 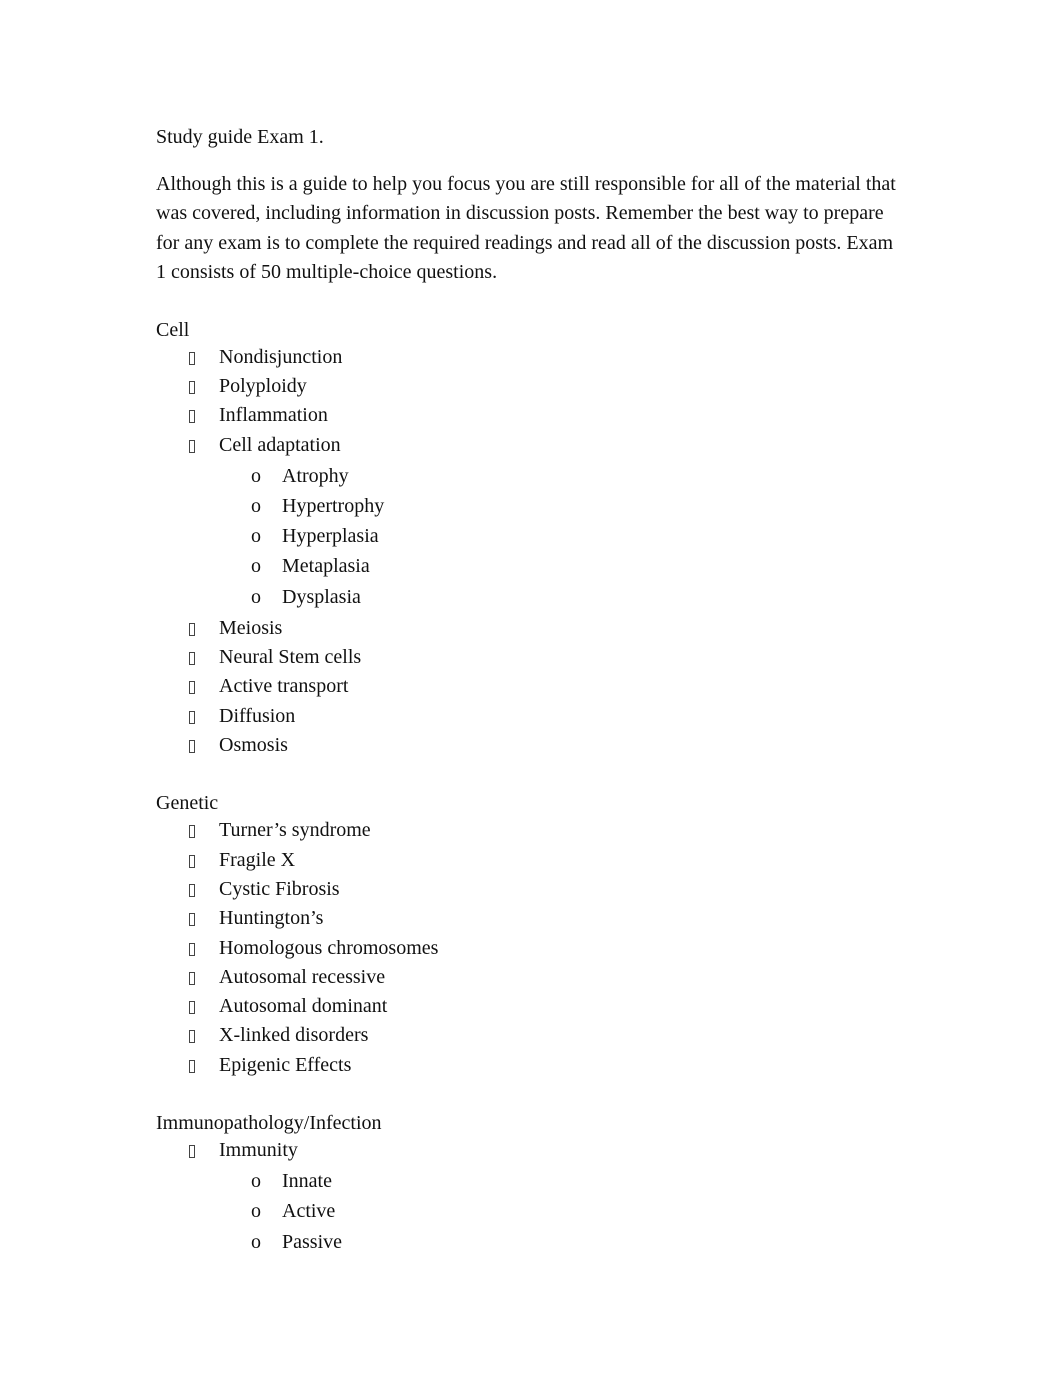 What do you see at coordinates (329, 947) in the screenshot?
I see `list-item-label: Homologous chromosomes` at bounding box center [329, 947].